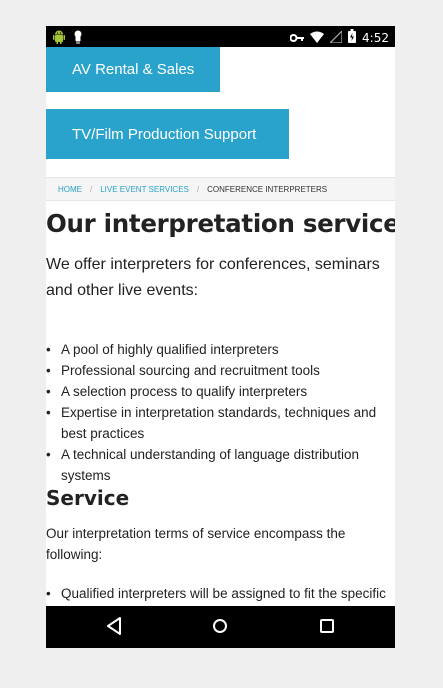 This screenshot has width=443, height=688. What do you see at coordinates (220, 349) in the screenshot?
I see `list-item: A pool of highly qualified interpreters` at bounding box center [220, 349].